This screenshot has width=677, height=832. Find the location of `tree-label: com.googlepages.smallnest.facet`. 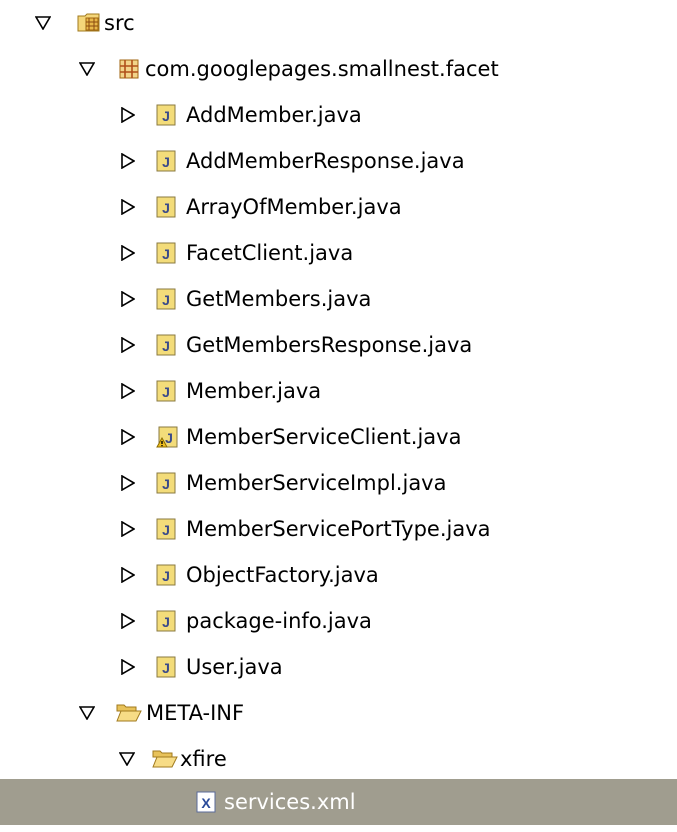

tree-label: com.googlepages.smallnest.facet is located at coordinates (322, 69).